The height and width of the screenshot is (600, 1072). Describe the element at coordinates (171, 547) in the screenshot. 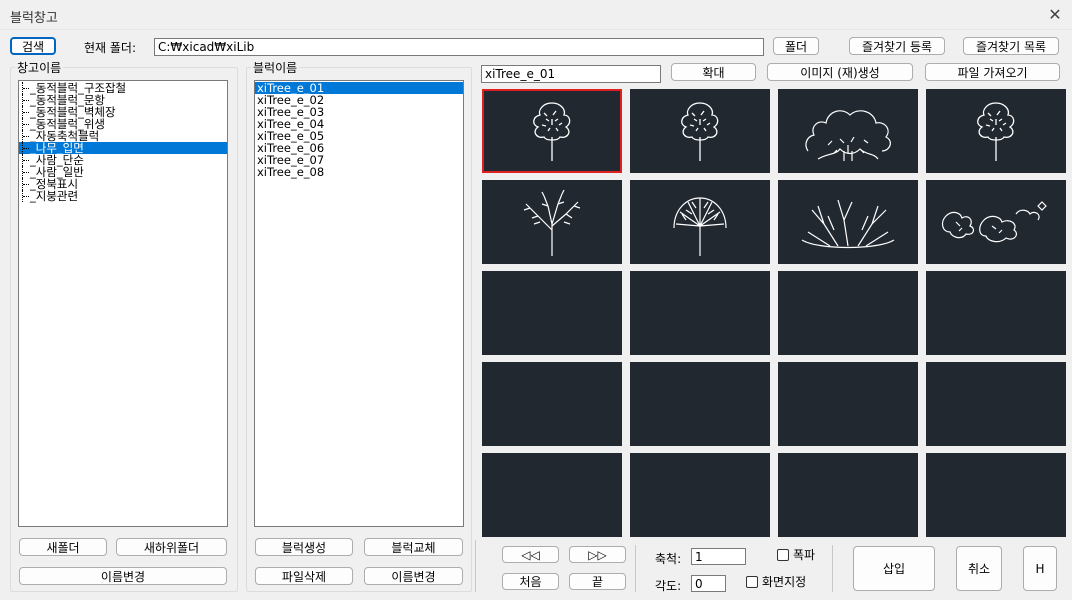

I see `new-subfolder-button: 새하위폴더` at that location.